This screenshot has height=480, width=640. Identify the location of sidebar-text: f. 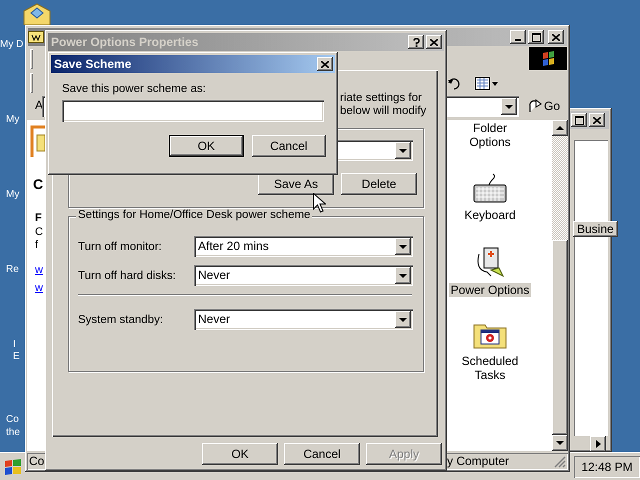
(36, 245).